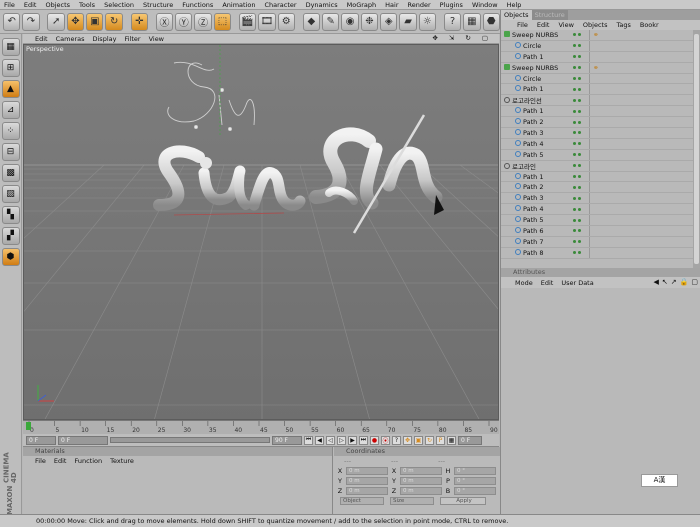 The height and width of the screenshot is (527, 700). What do you see at coordinates (10, 110) in the screenshot?
I see `object-axis-icon: ⊿` at bounding box center [10, 110].